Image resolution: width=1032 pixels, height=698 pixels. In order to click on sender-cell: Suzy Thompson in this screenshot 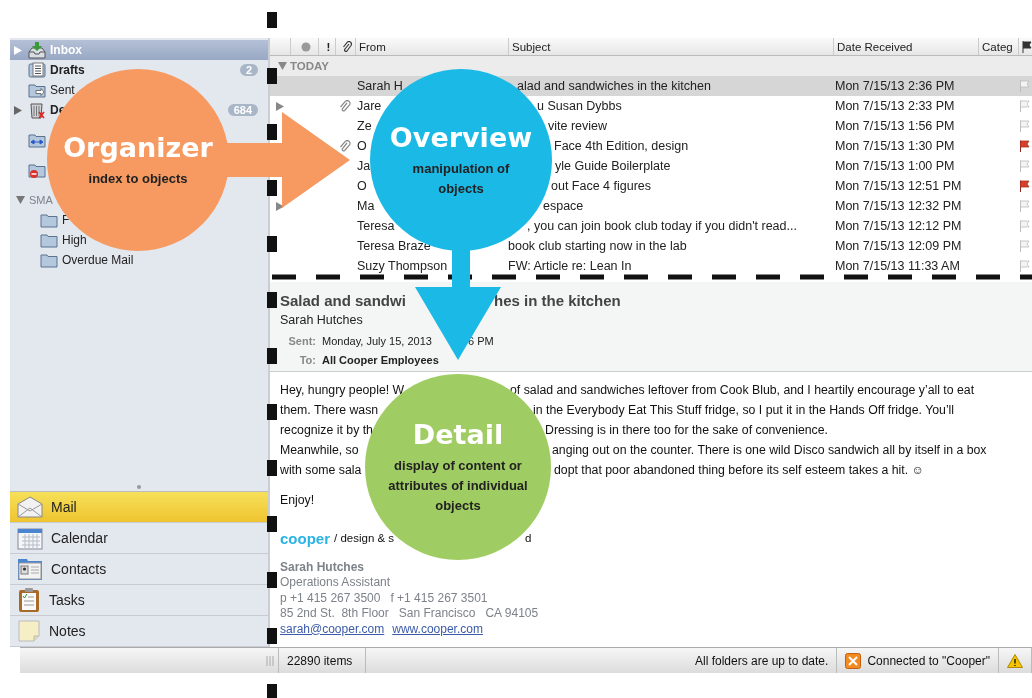, I will do `click(402, 266)`.